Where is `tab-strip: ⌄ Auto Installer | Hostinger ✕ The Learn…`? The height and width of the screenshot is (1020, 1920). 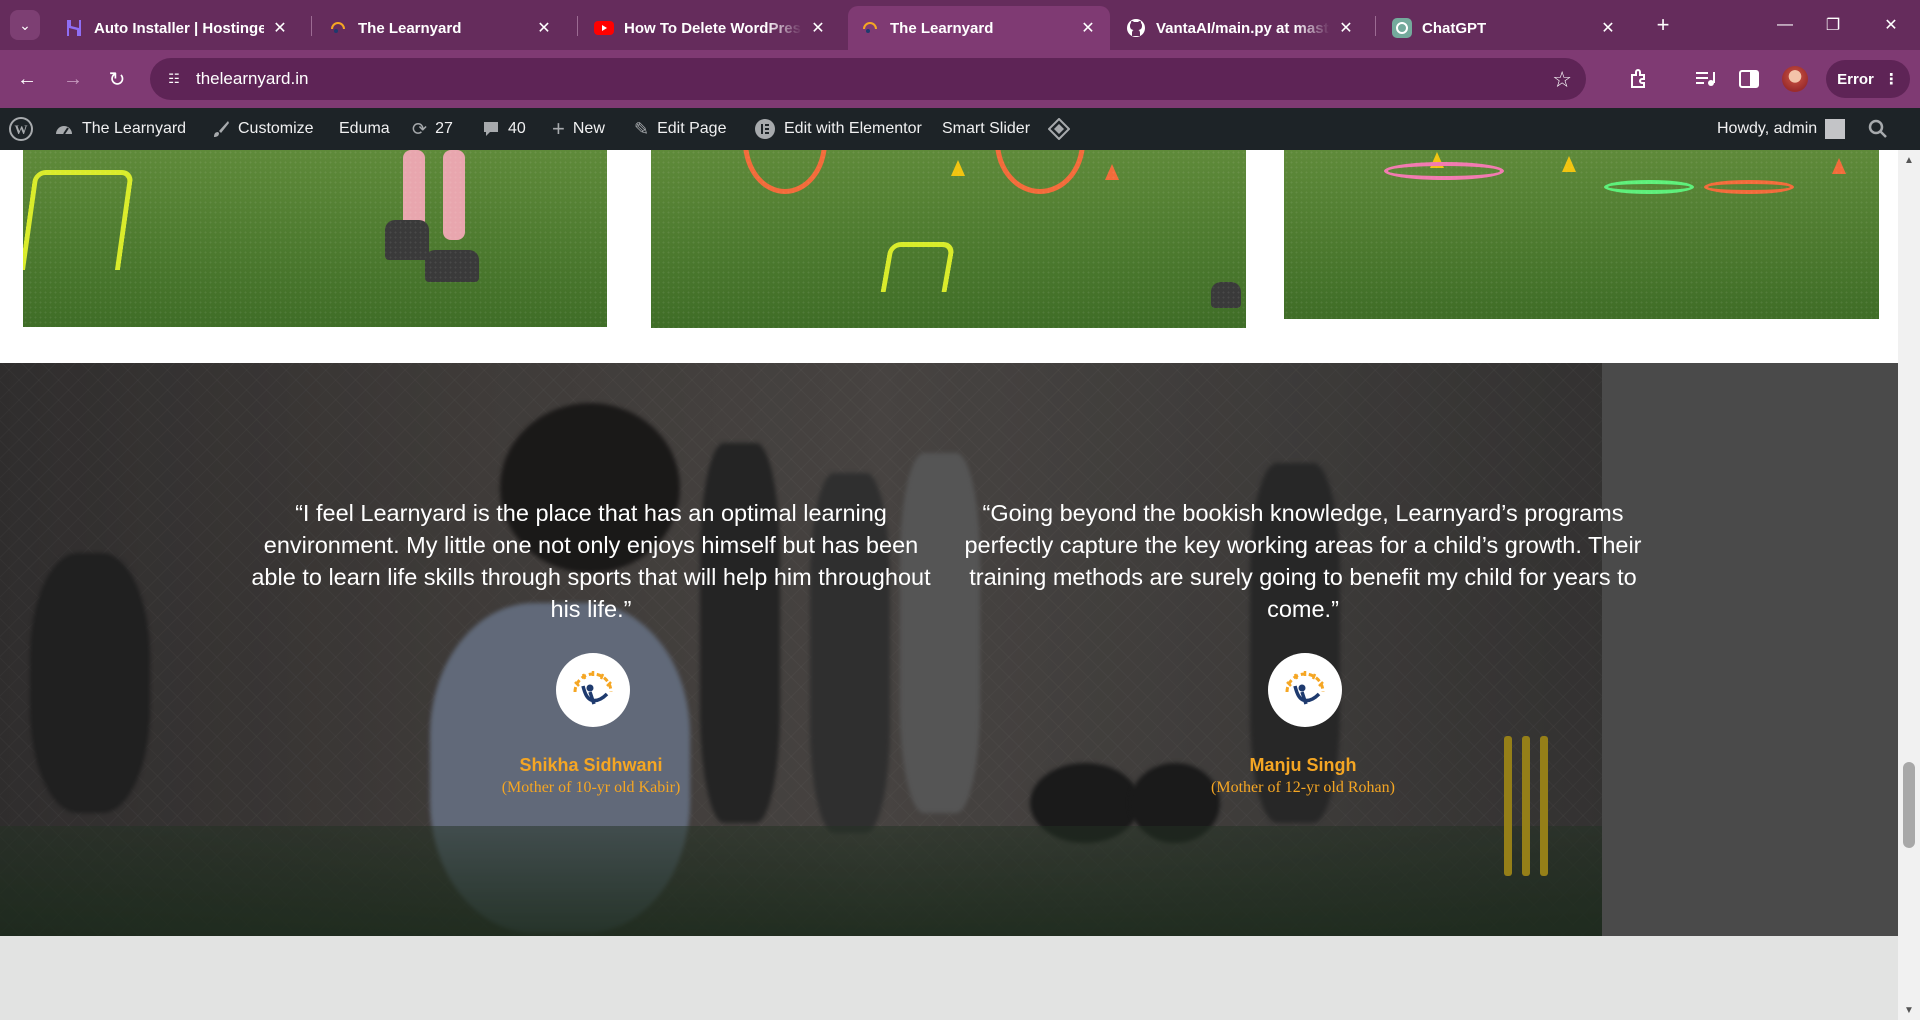
tab-strip: ⌄ Auto Installer | Hostinger ✕ The Learn… is located at coordinates (960, 25).